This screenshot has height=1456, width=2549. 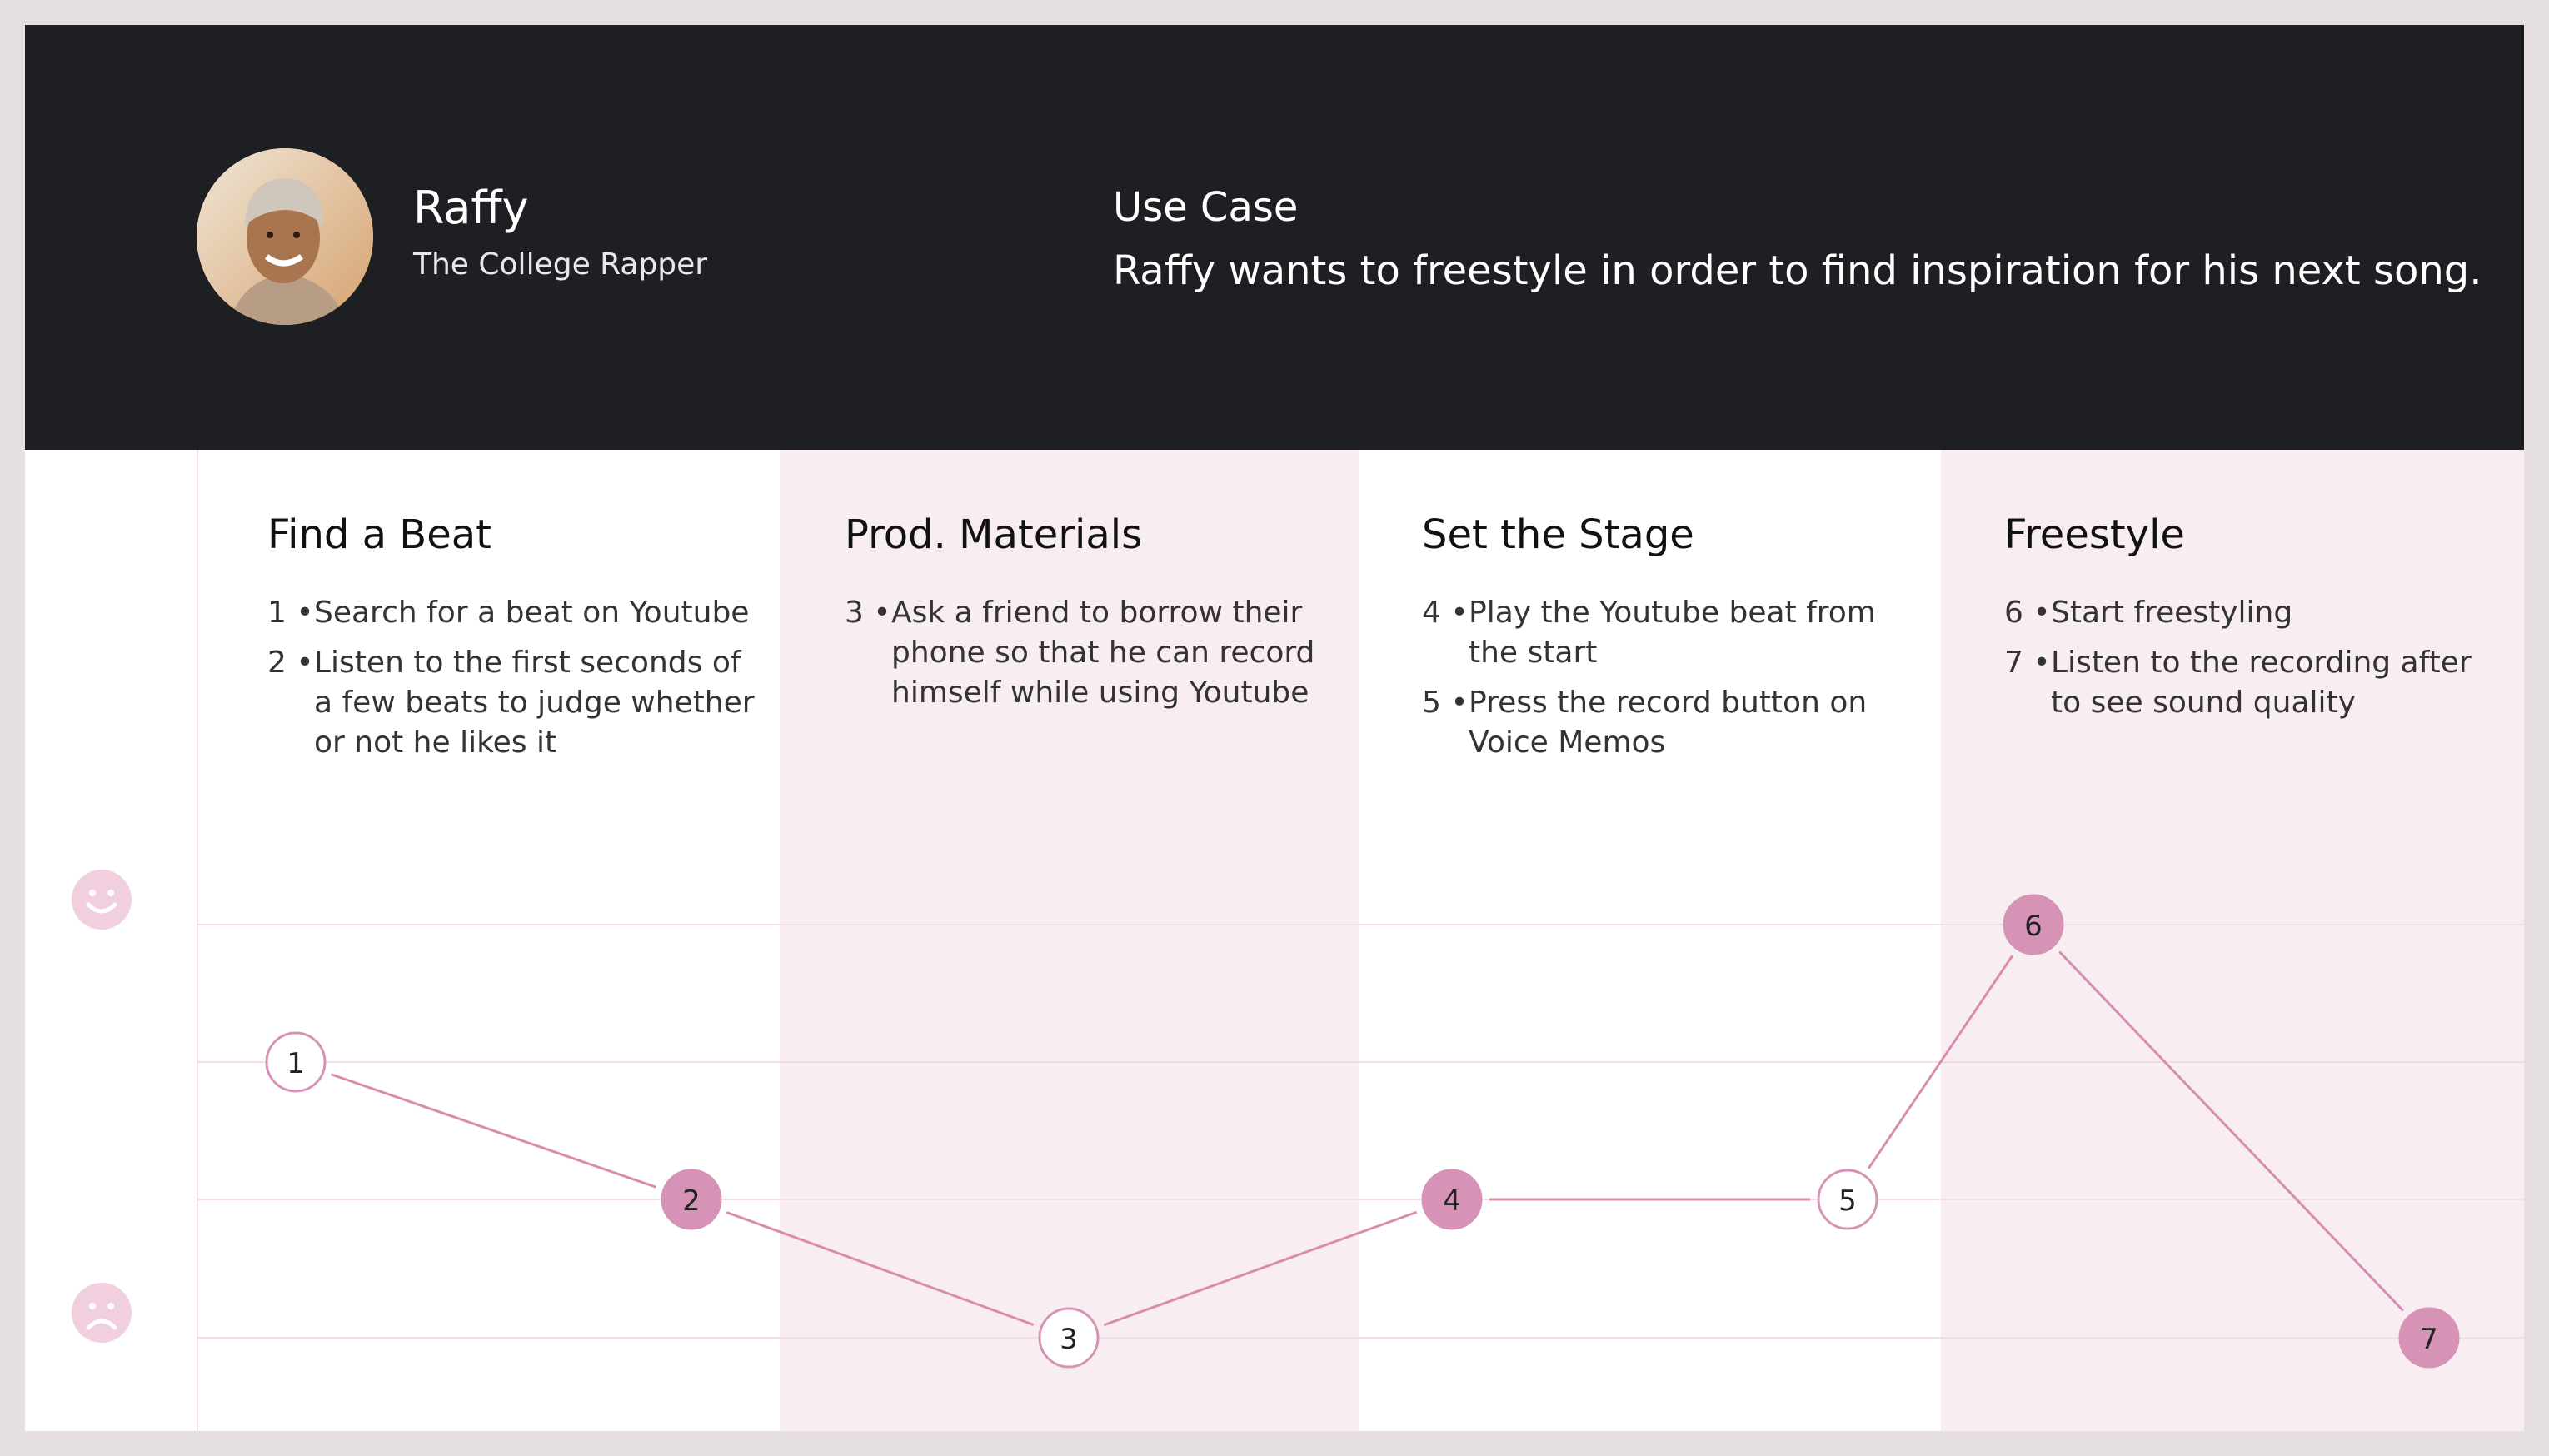 What do you see at coordinates (296, 1063) in the screenshot?
I see `journey-point-label: 1` at bounding box center [296, 1063].